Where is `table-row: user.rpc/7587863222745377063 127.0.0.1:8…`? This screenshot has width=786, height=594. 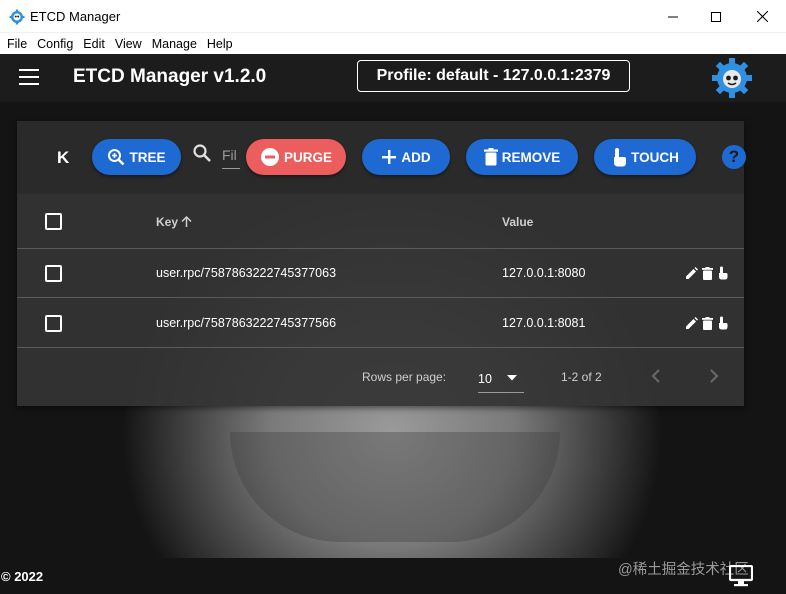
table-row: user.rpc/7587863222745377063 127.0.0.1:8… is located at coordinates (380, 273).